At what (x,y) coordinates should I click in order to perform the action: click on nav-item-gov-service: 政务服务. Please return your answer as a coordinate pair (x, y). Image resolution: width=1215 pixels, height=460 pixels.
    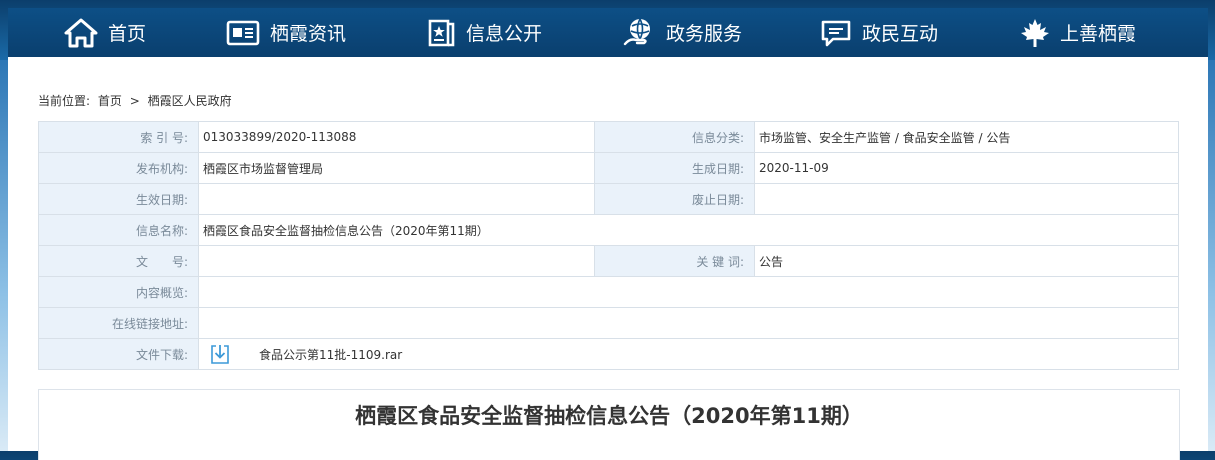
    Looking at the image, I should click on (682, 32).